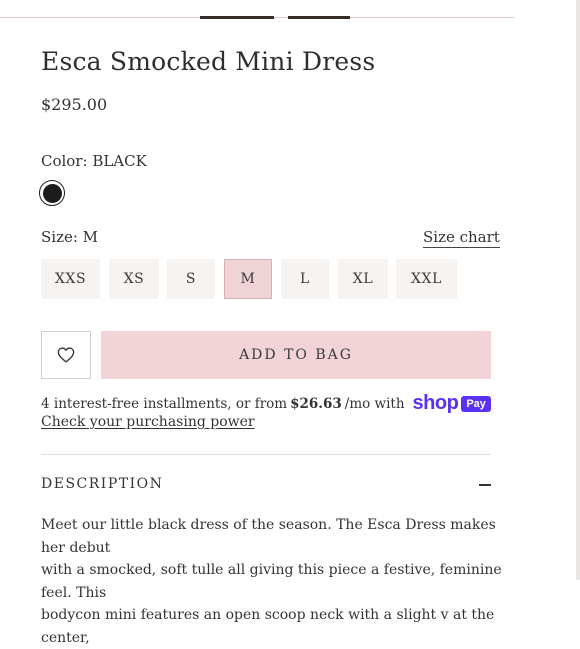 Image resolution: width=580 pixels, height=649 pixels. What do you see at coordinates (74, 104) in the screenshot?
I see `product-price: $295.00` at bounding box center [74, 104].